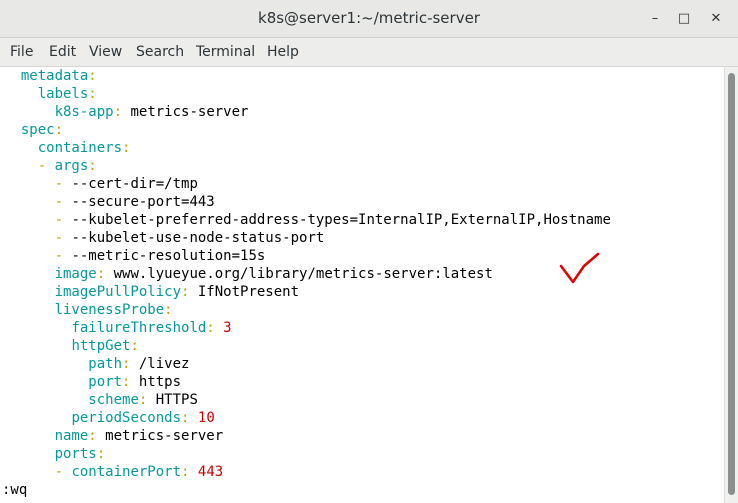 The image size is (738, 503). Describe the element at coordinates (109, 202) in the screenshot. I see `code-line: - --secure-port=443` at that location.